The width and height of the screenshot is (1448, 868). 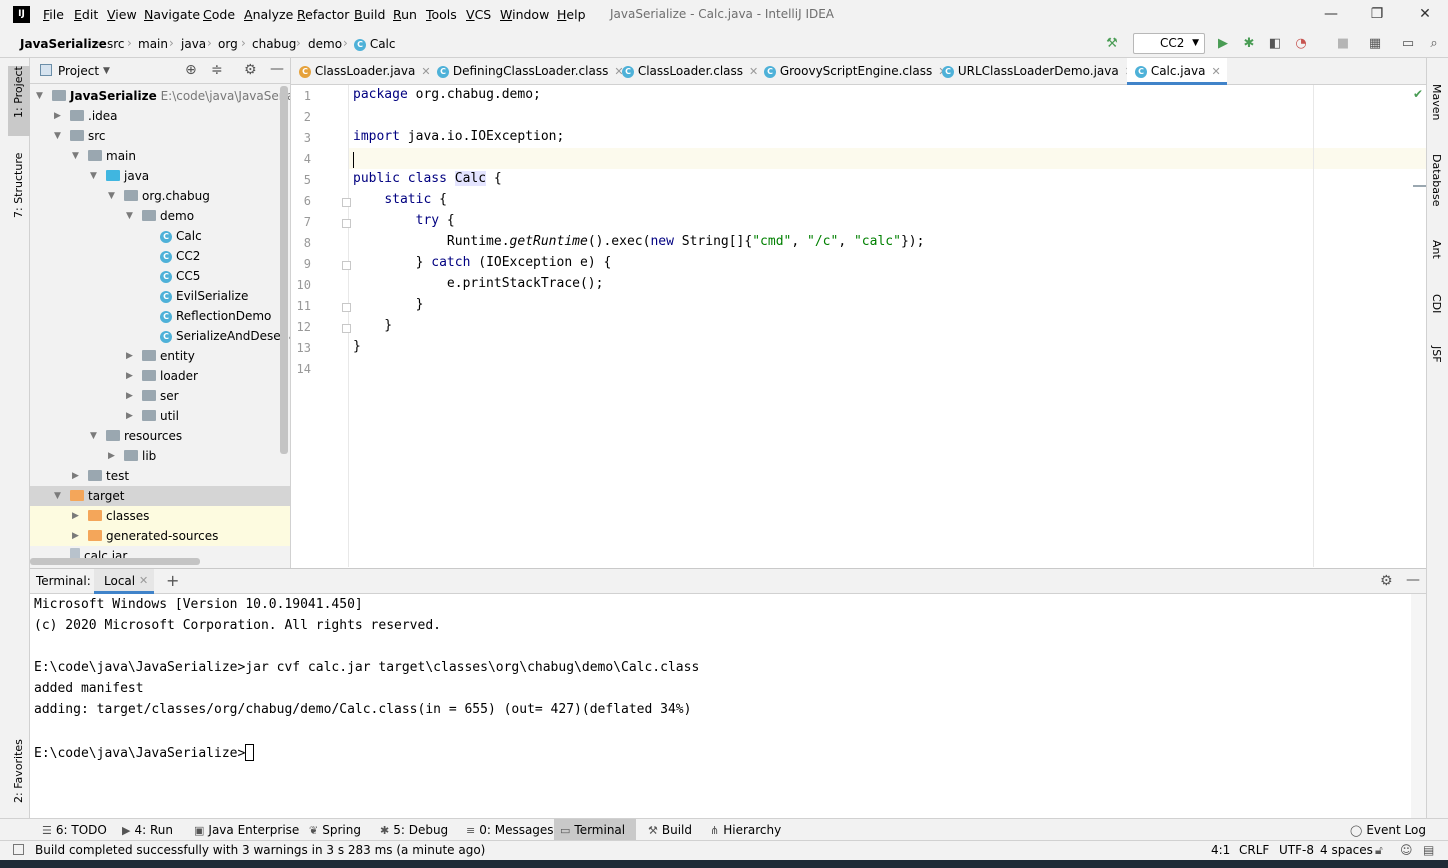 What do you see at coordinates (745, 830) in the screenshot?
I see `tool-hierarchy: ⋔ Hierarchy` at bounding box center [745, 830].